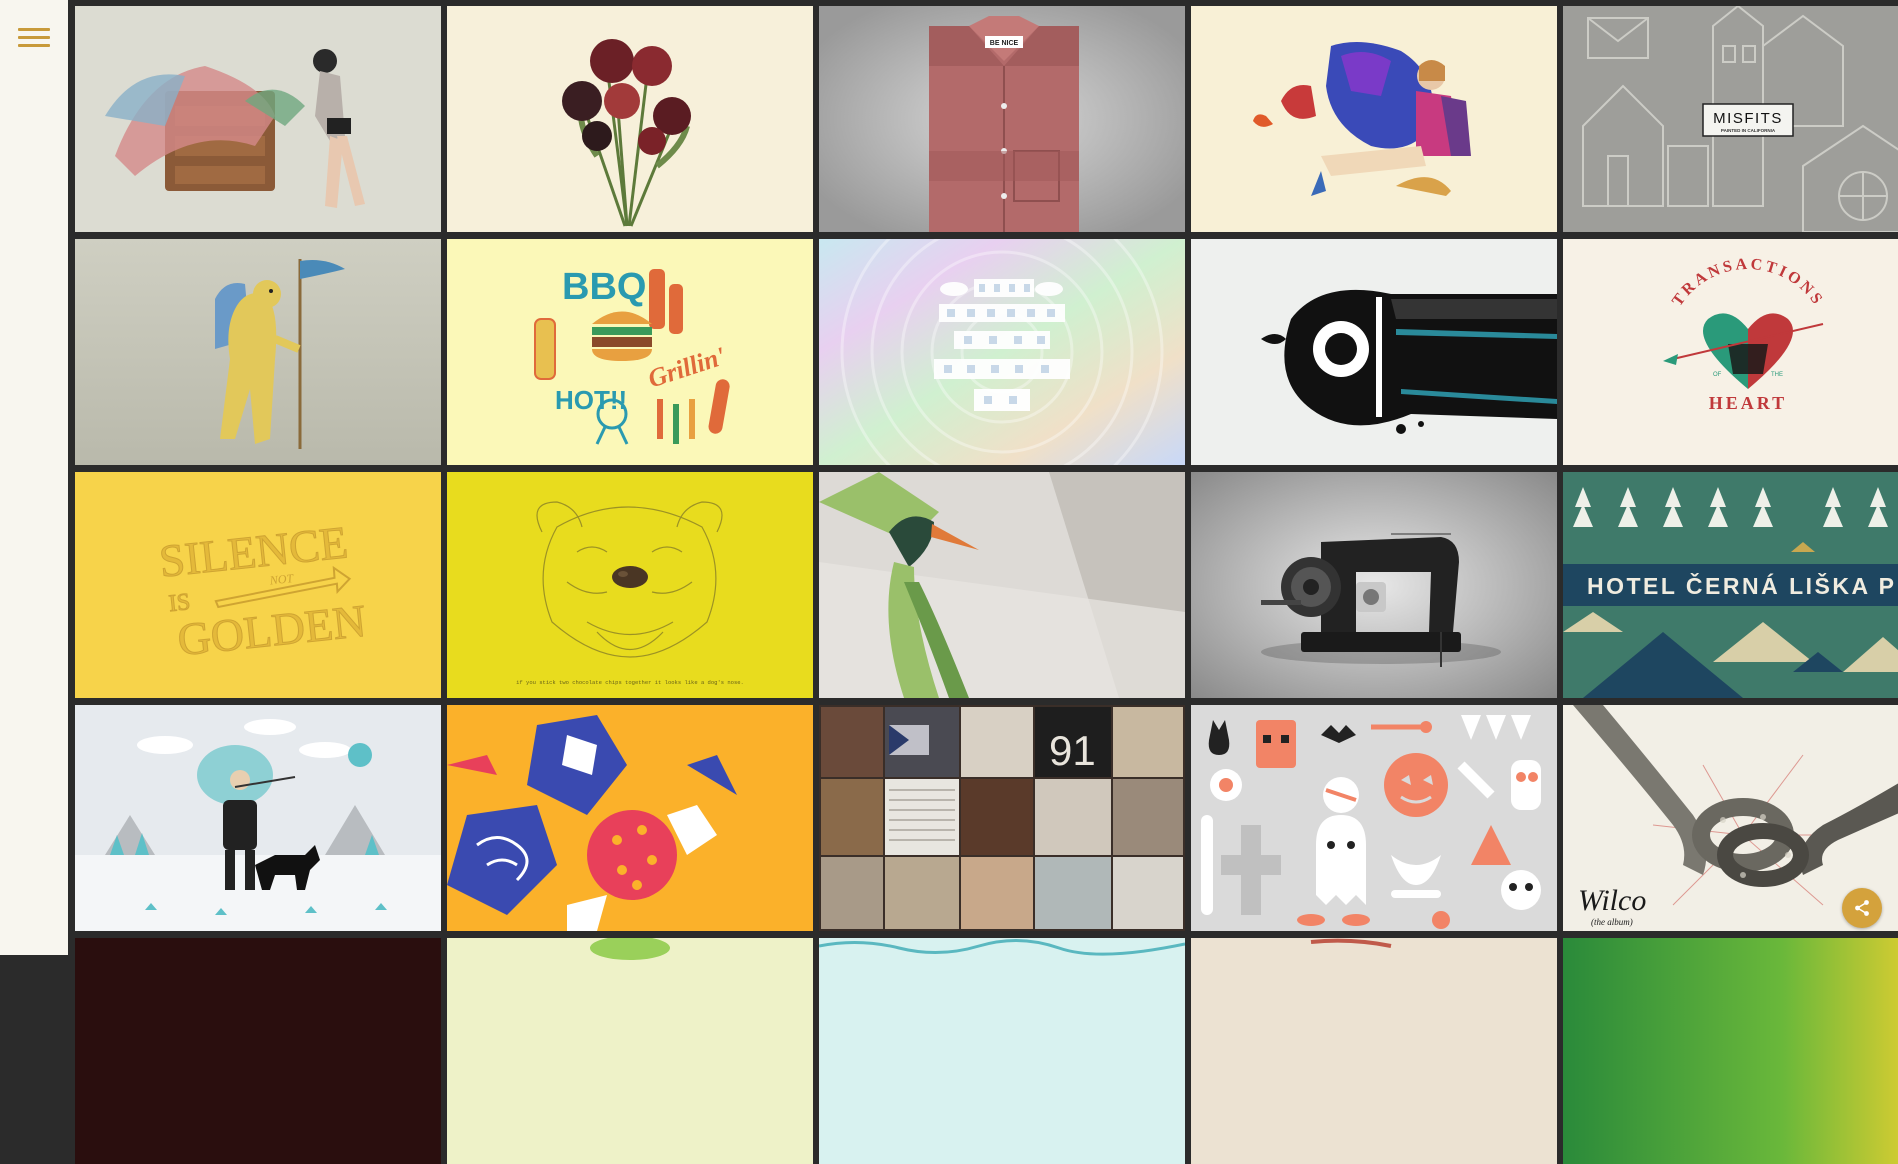  Describe the element at coordinates (1374, 585) in the screenshot. I see `tile-sewing-machine` at that location.